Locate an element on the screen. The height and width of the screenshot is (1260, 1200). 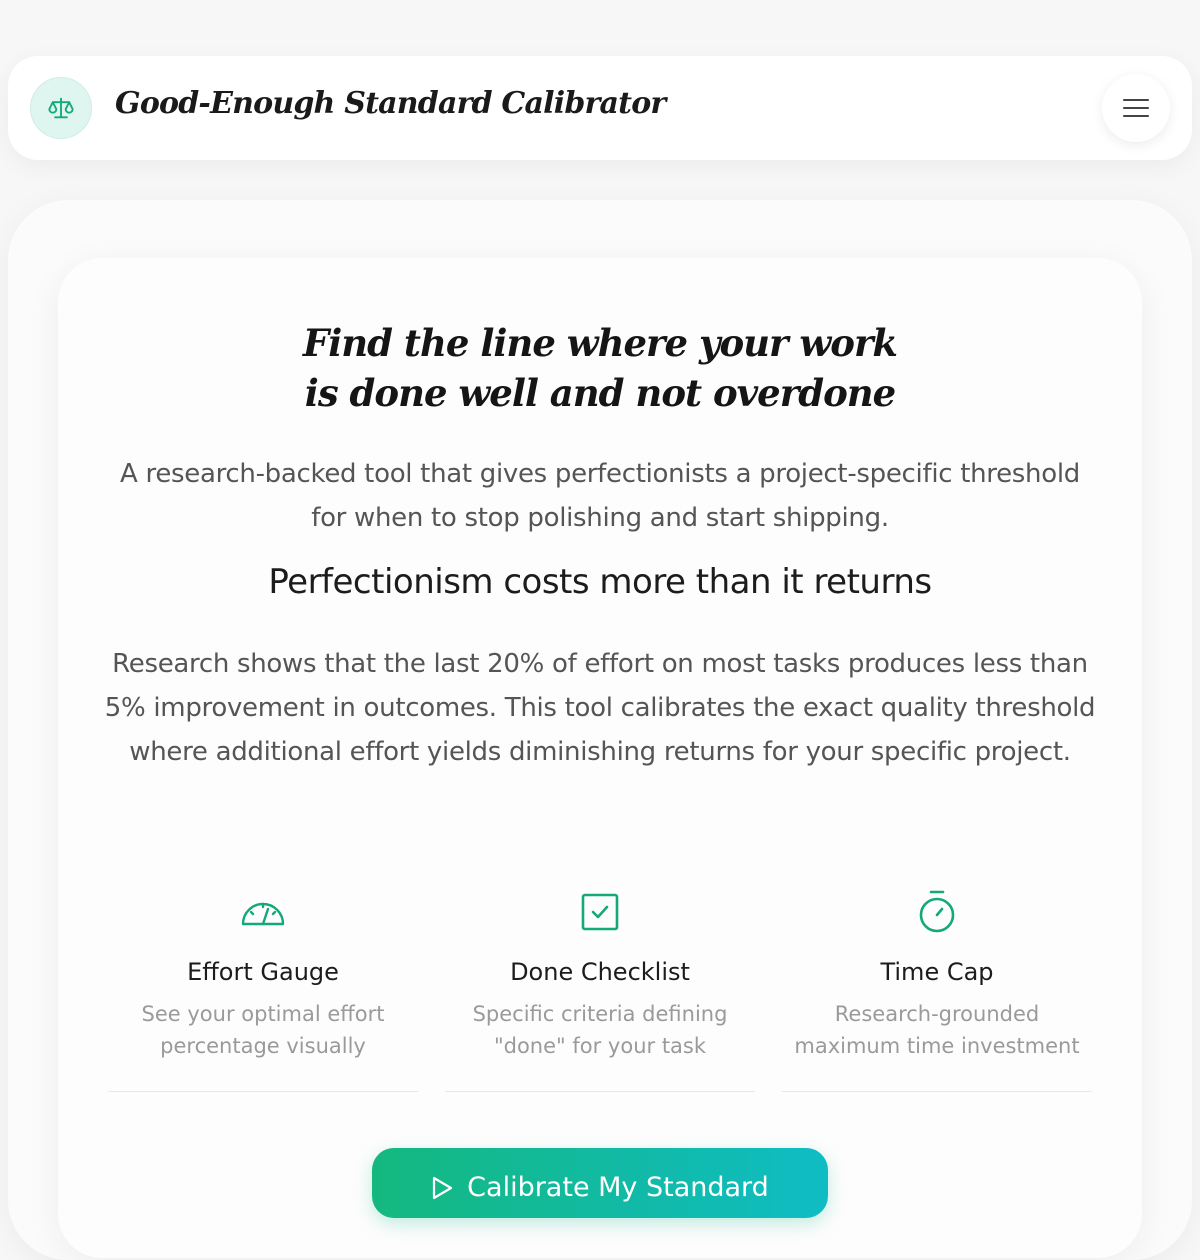
app-title: Good-Enough Standard Calibrator is located at coordinates (390, 103).